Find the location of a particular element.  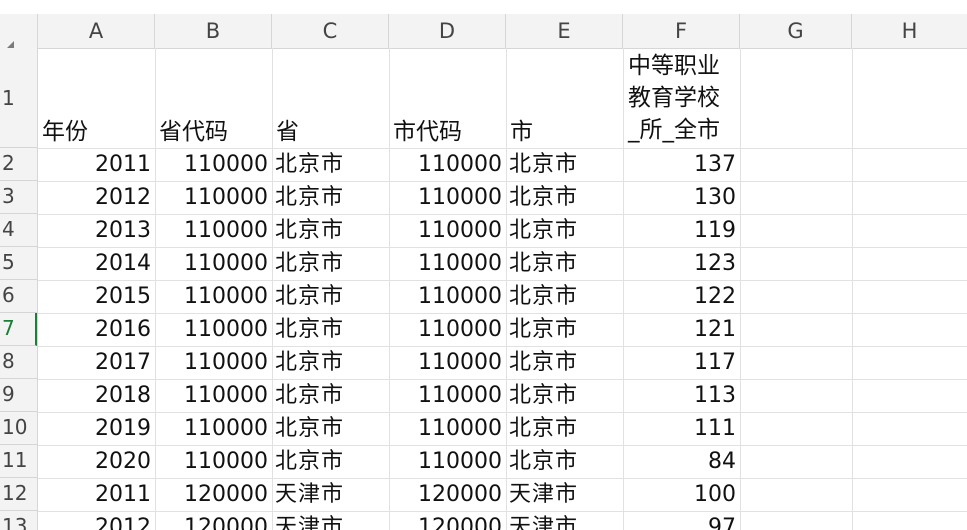

column-header-g: G is located at coordinates (796, 31).